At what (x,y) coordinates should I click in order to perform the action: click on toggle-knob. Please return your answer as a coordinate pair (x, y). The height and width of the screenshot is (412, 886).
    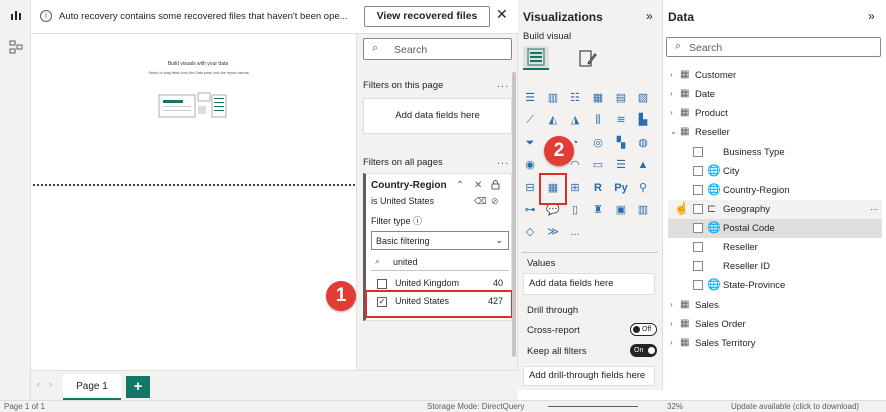
    Looking at the image, I should click on (636, 329).